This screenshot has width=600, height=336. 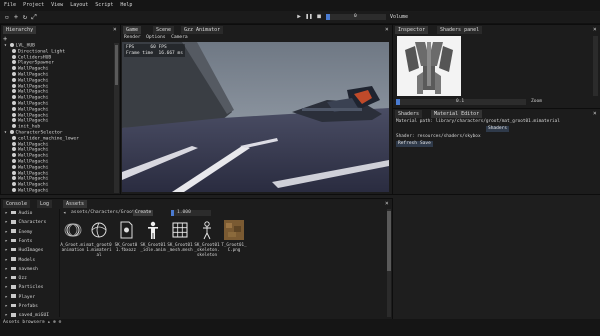 What do you see at coordinates (104, 5) in the screenshot?
I see `menu-script: Script` at bounding box center [104, 5].